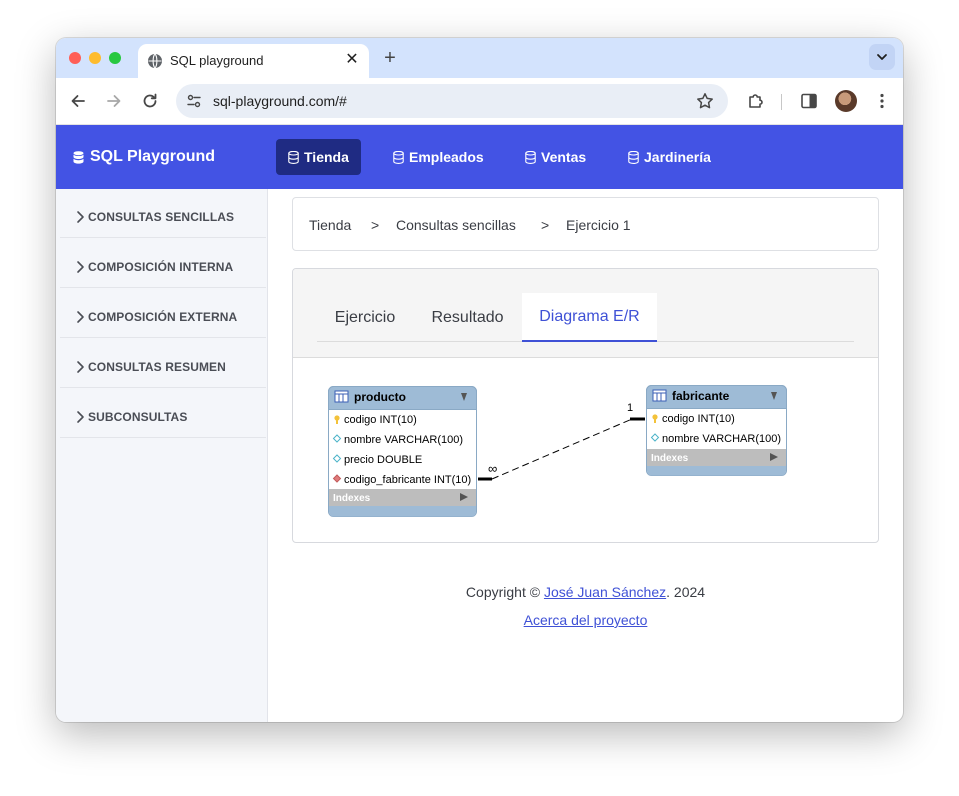  I want to click on sidebar-item-consultas-resumen: CONSULTAS RESUMEN, so click(163, 367).